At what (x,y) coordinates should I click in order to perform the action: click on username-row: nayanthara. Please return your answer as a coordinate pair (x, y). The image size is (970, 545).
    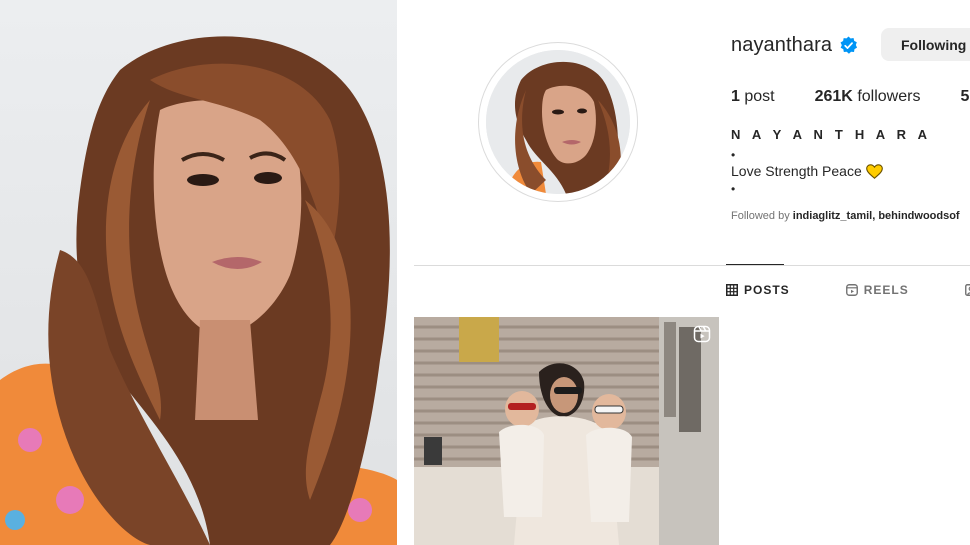
    Looking at the image, I should click on (794, 45).